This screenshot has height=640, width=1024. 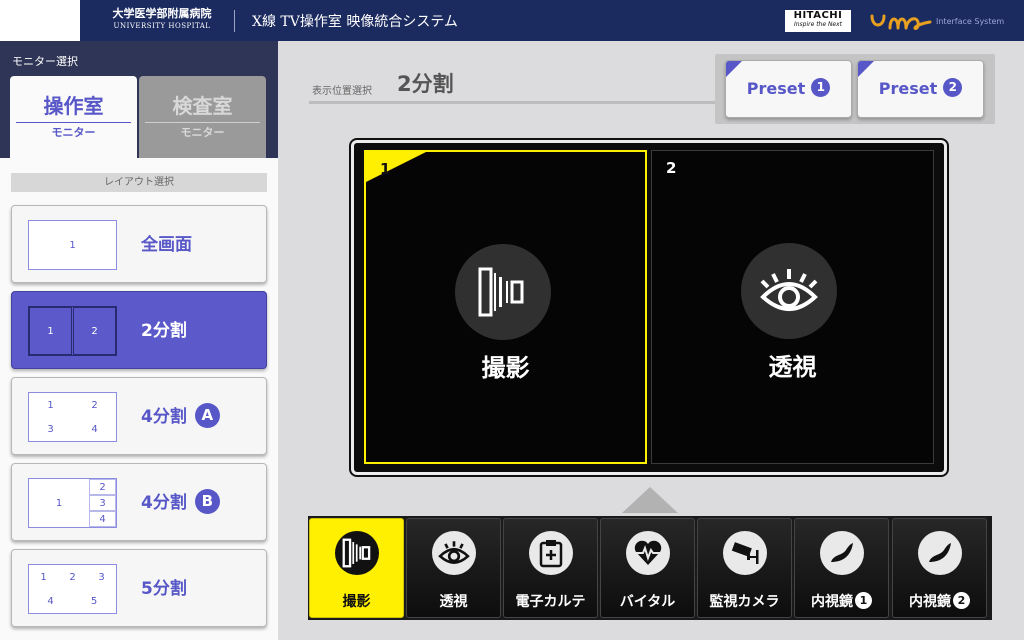 I want to click on medical-chart-icon, so click(x=551, y=553).